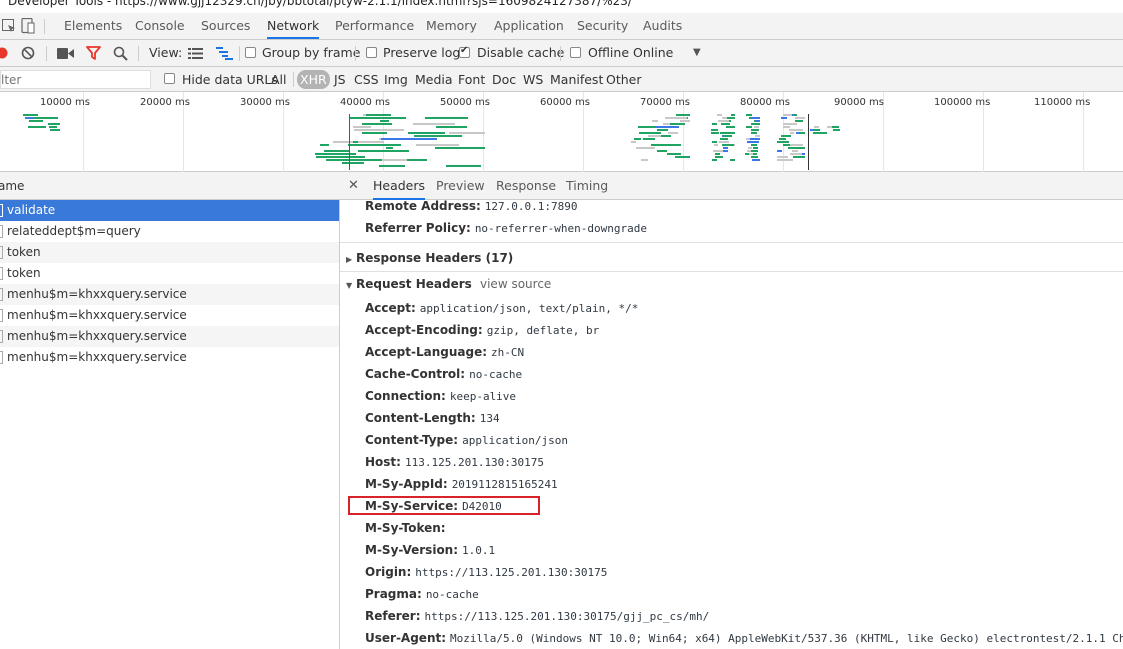  What do you see at coordinates (170, 186) in the screenshot?
I see `name-column-header: ame` at bounding box center [170, 186].